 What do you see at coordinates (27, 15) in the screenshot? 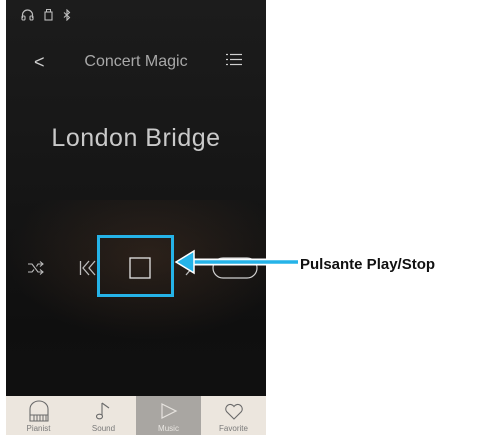
I see `headphones-icon` at bounding box center [27, 15].